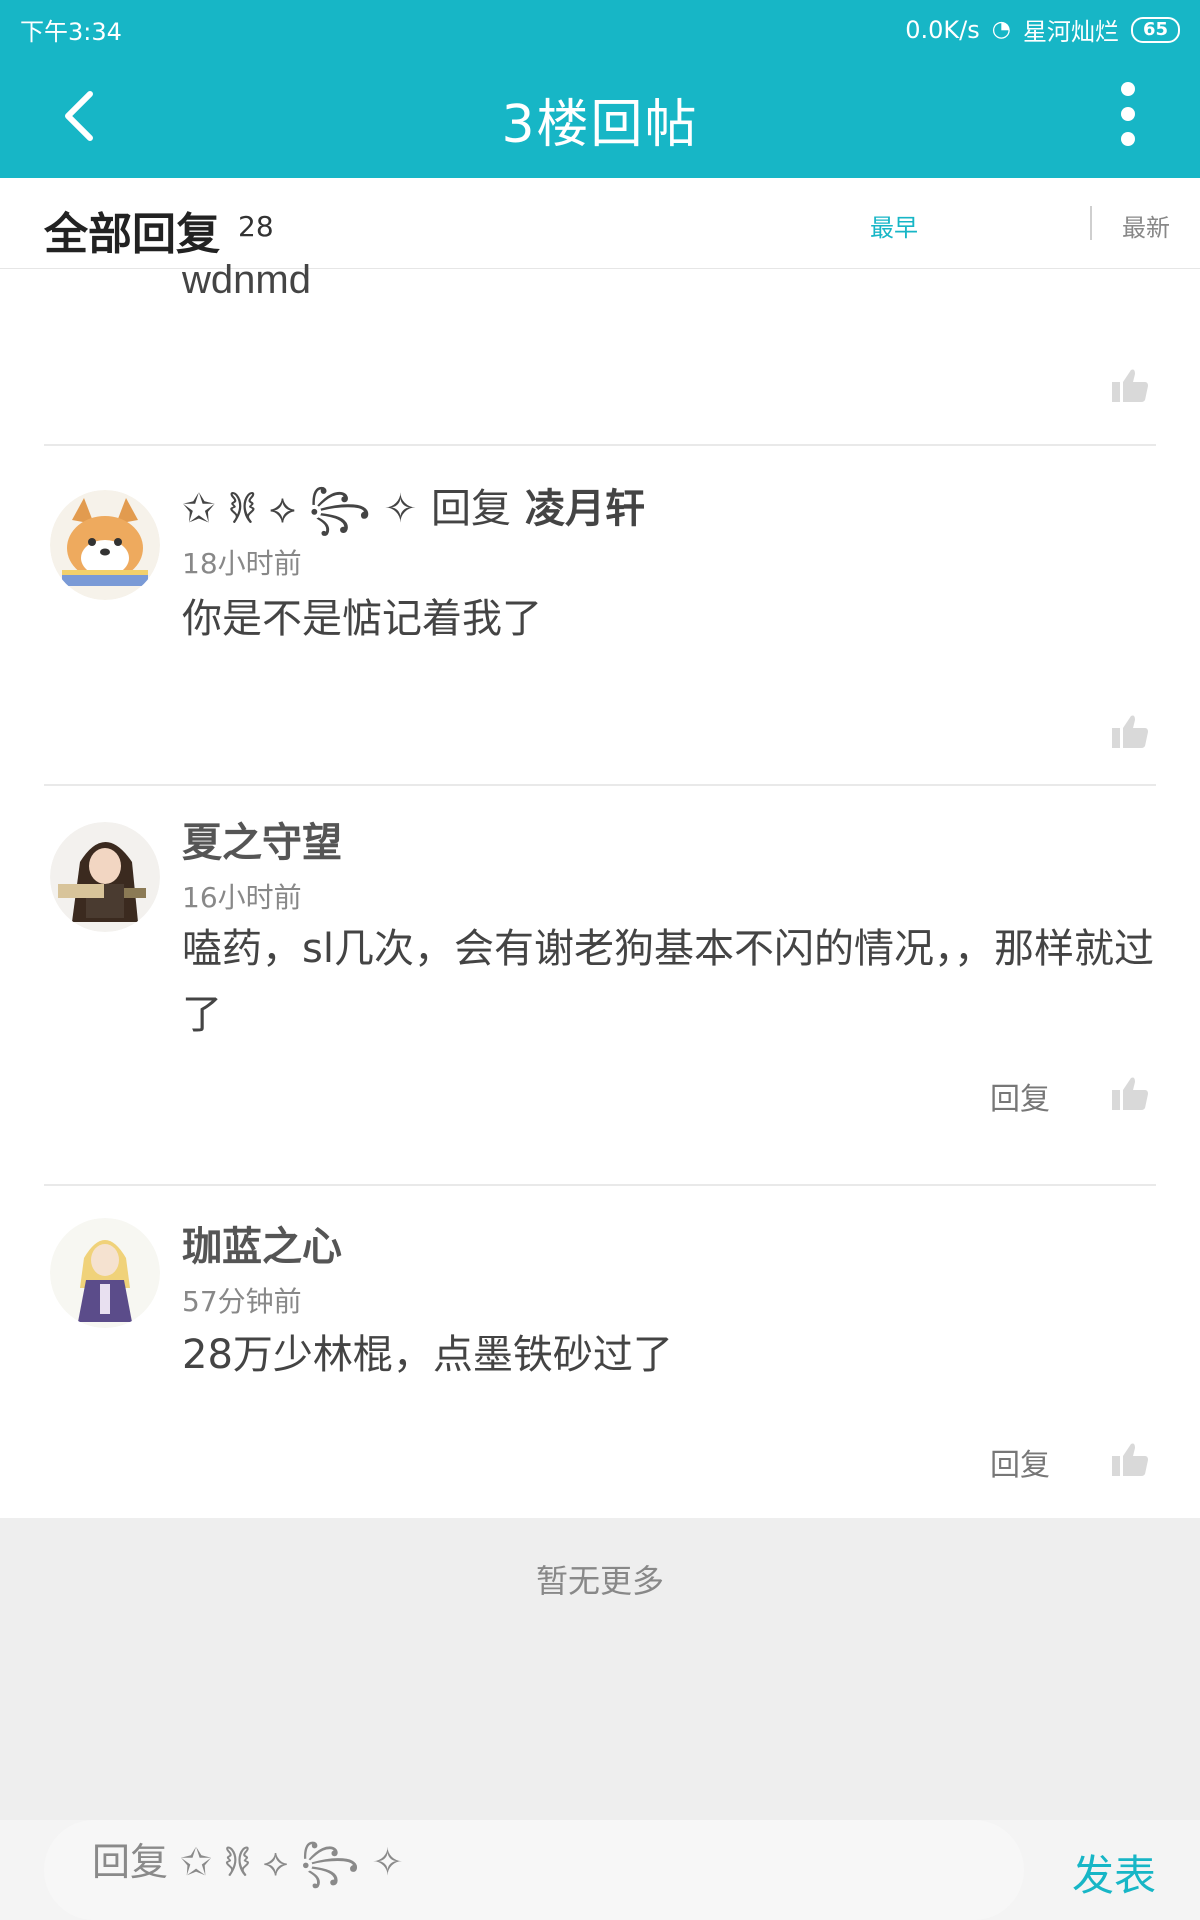  What do you see at coordinates (362, 619) in the screenshot?
I see `reply-content: 你是不是惦记着我了` at bounding box center [362, 619].